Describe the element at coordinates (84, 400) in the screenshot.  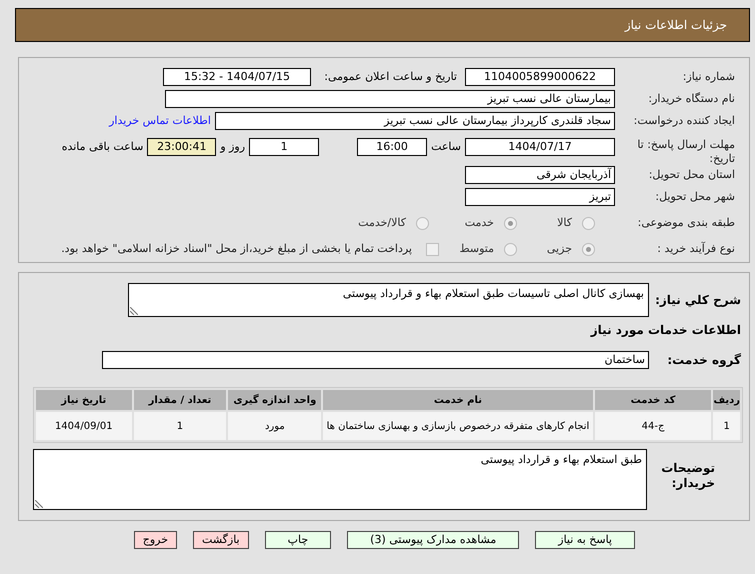
I see `column-header: تاریخ نیاز` at that location.